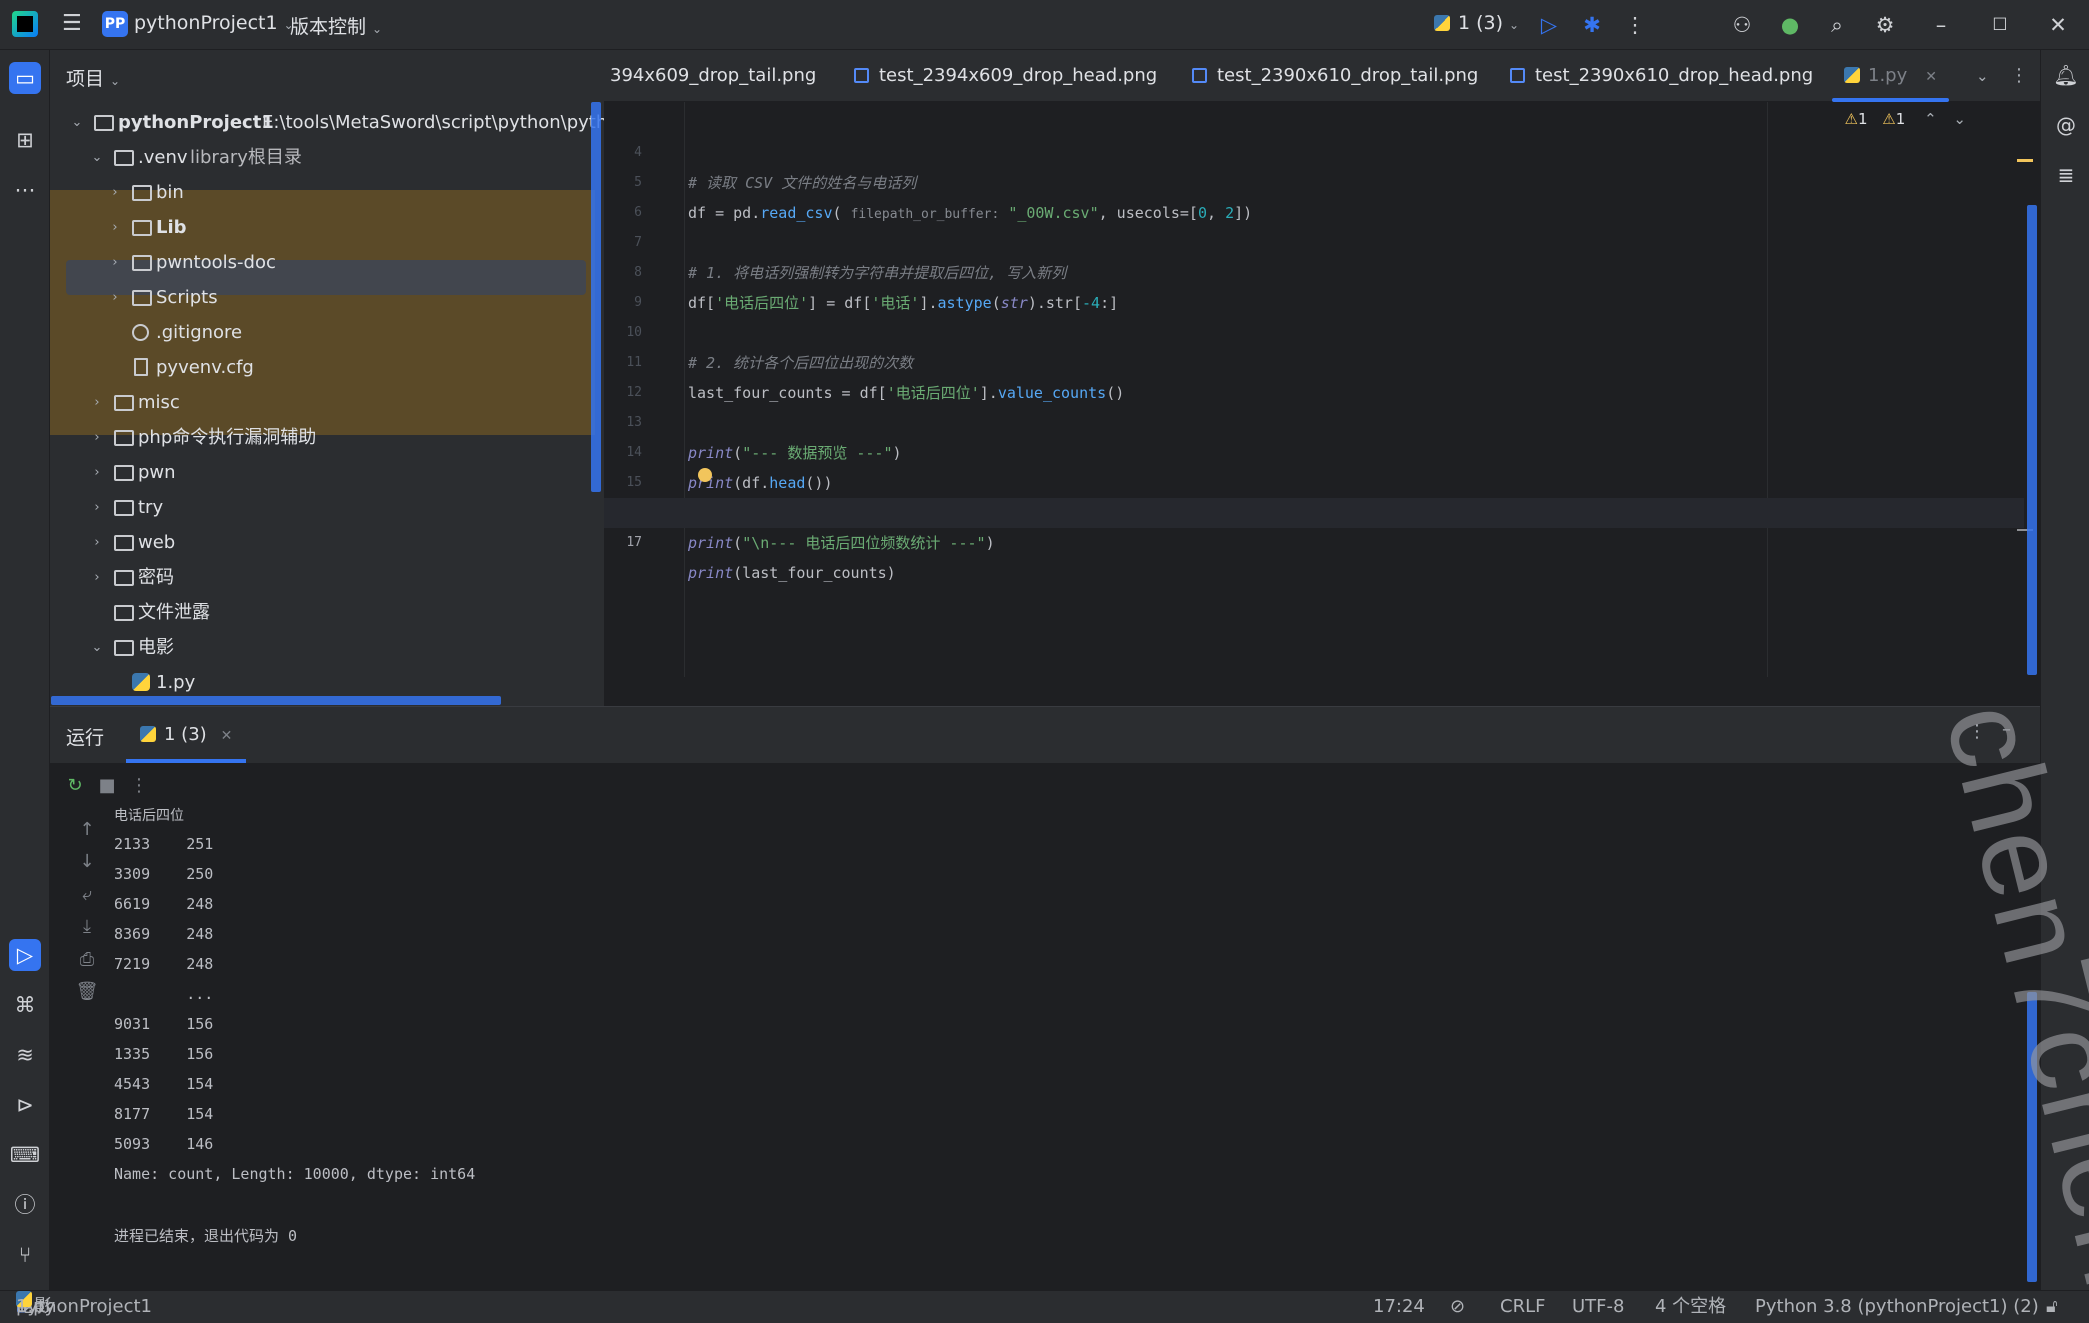  Describe the element at coordinates (164, 1084) in the screenshot. I see `output-line: 4543 154` at that location.